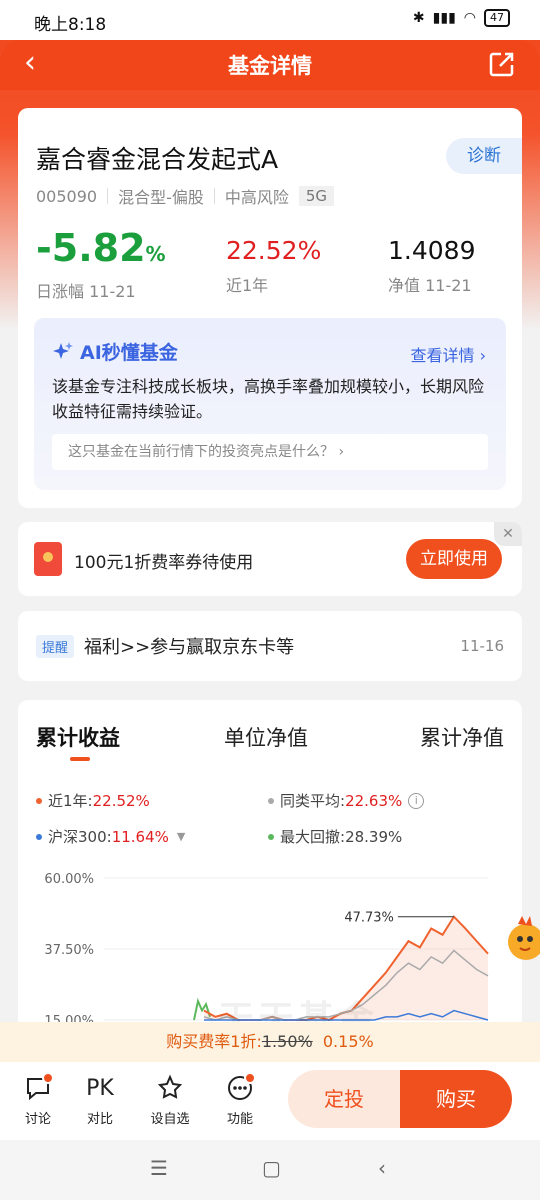  What do you see at coordinates (38, 1099) in the screenshot?
I see `discuss-button: 讨论` at bounding box center [38, 1099].